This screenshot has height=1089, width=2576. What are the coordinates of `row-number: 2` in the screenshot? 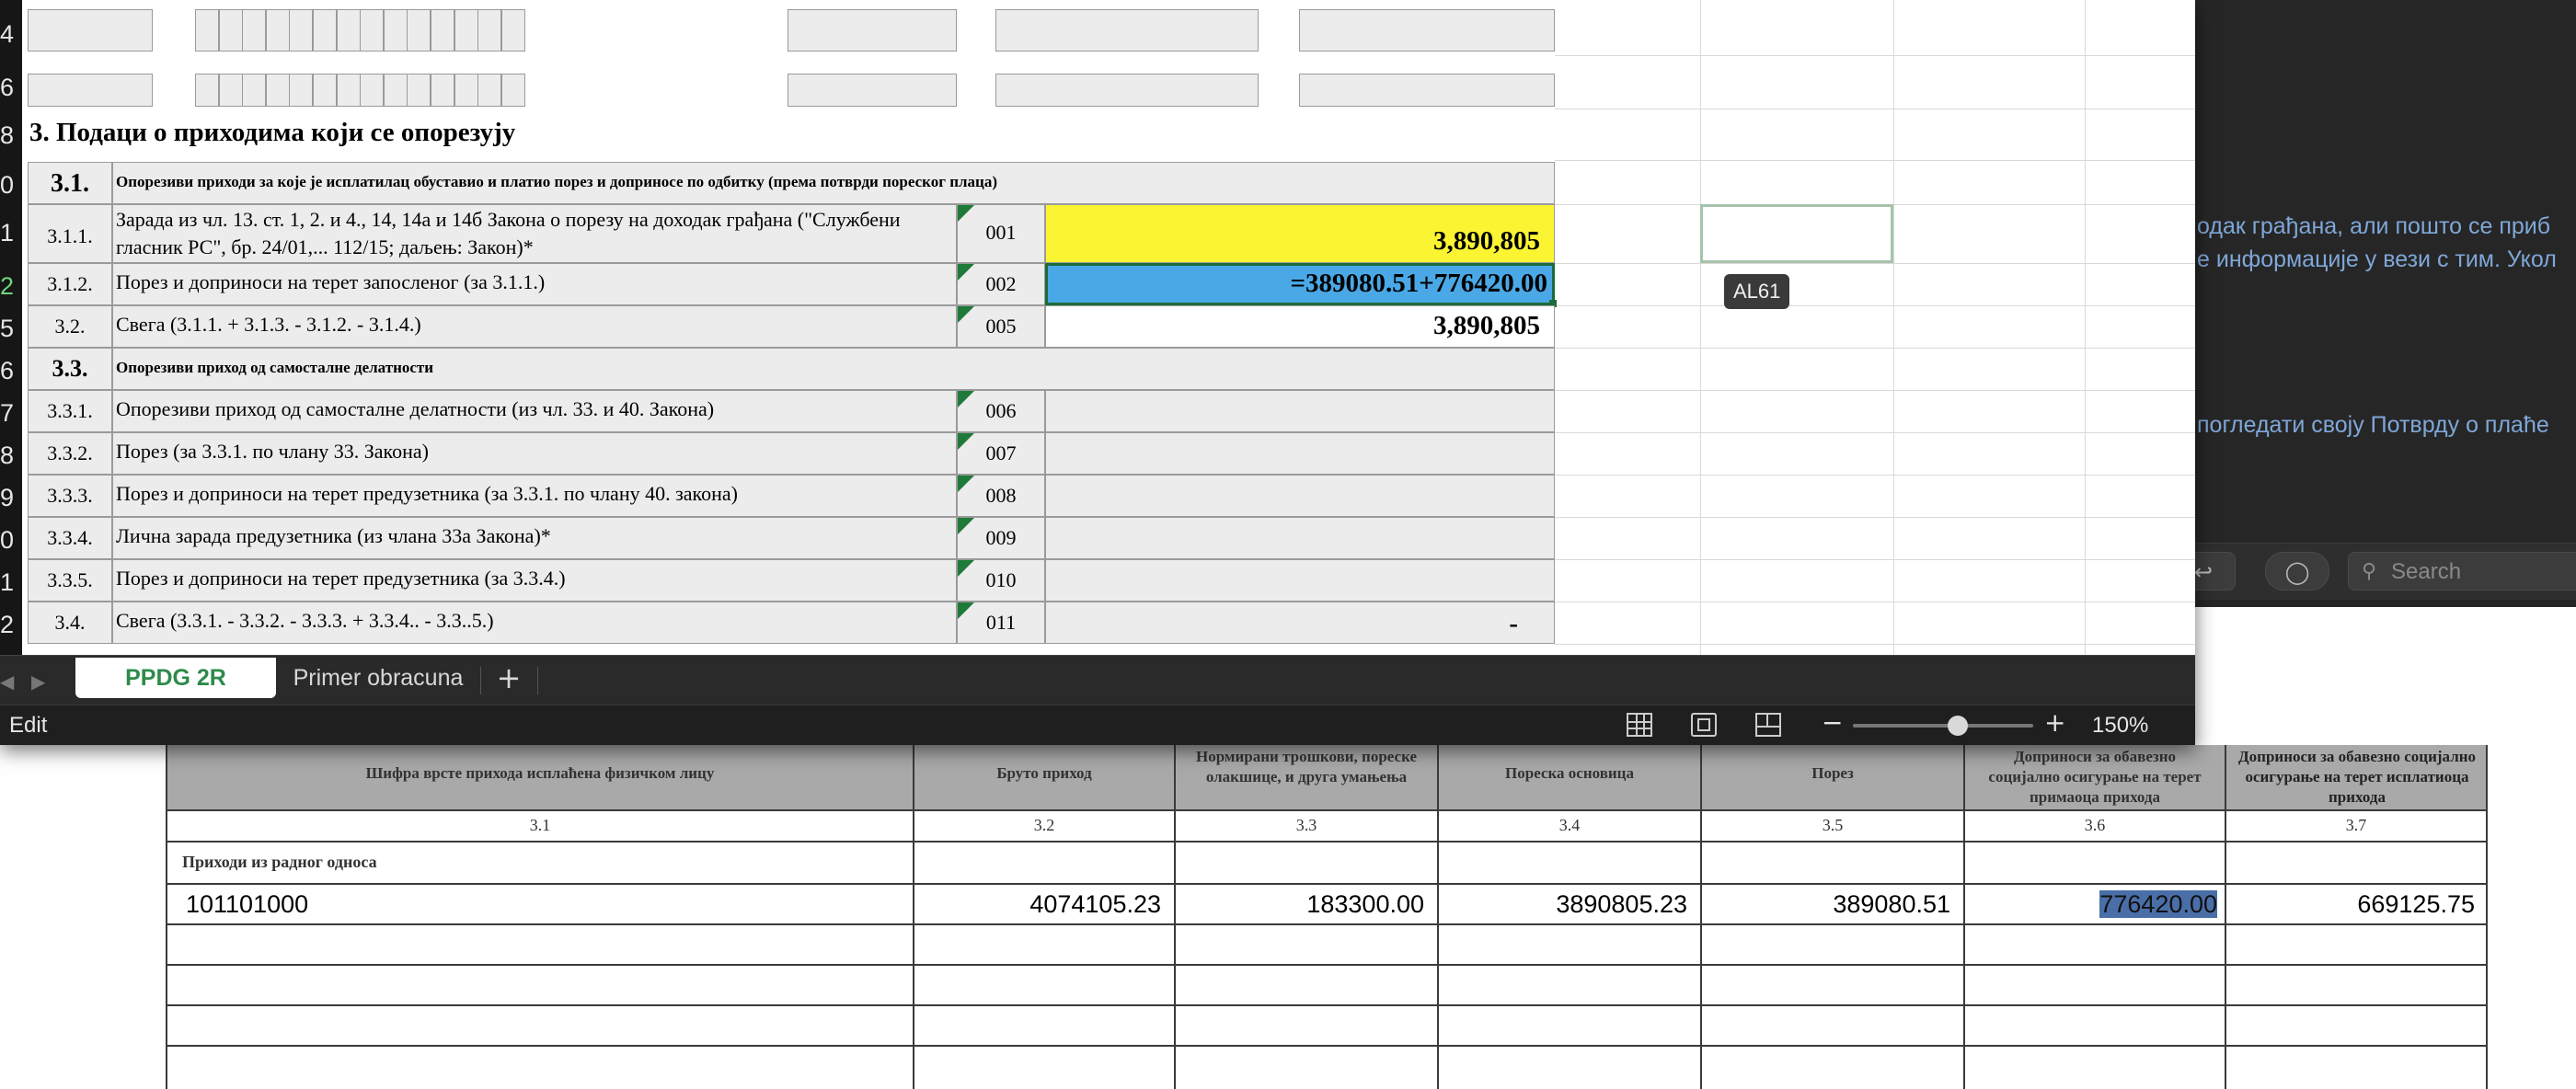 It's located at (11, 624).